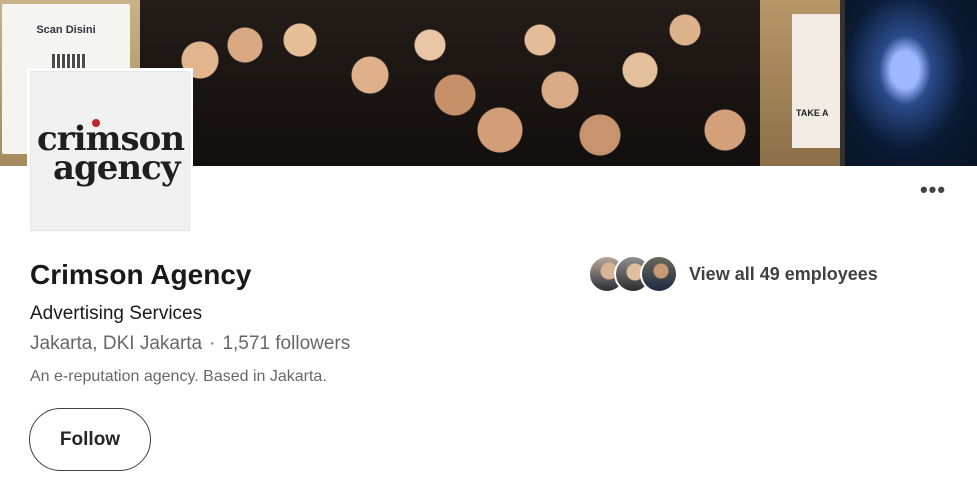  What do you see at coordinates (911, 83) in the screenshot?
I see `cover-aquarium` at bounding box center [911, 83].